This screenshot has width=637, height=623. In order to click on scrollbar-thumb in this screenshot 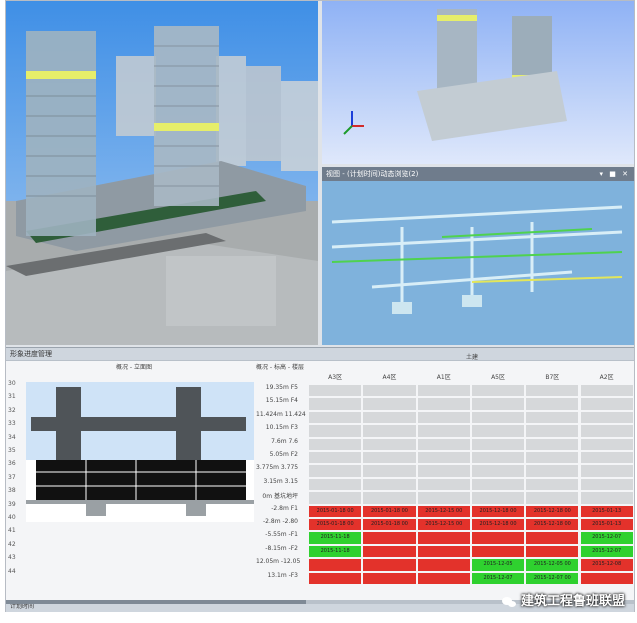, I will do `click(156, 602)`.